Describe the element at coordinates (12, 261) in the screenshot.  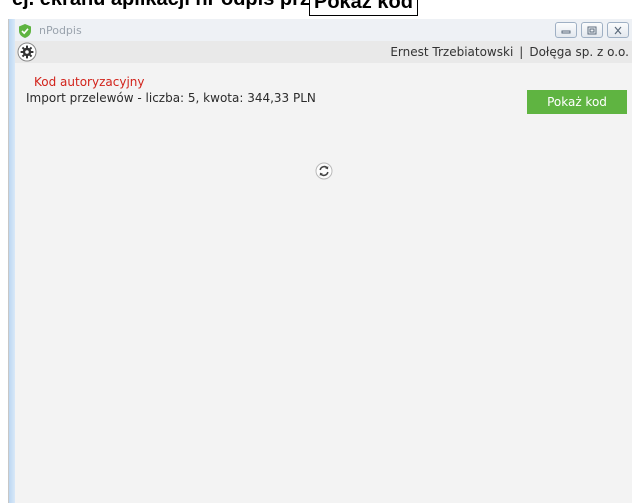
I see `window-left-edge` at that location.